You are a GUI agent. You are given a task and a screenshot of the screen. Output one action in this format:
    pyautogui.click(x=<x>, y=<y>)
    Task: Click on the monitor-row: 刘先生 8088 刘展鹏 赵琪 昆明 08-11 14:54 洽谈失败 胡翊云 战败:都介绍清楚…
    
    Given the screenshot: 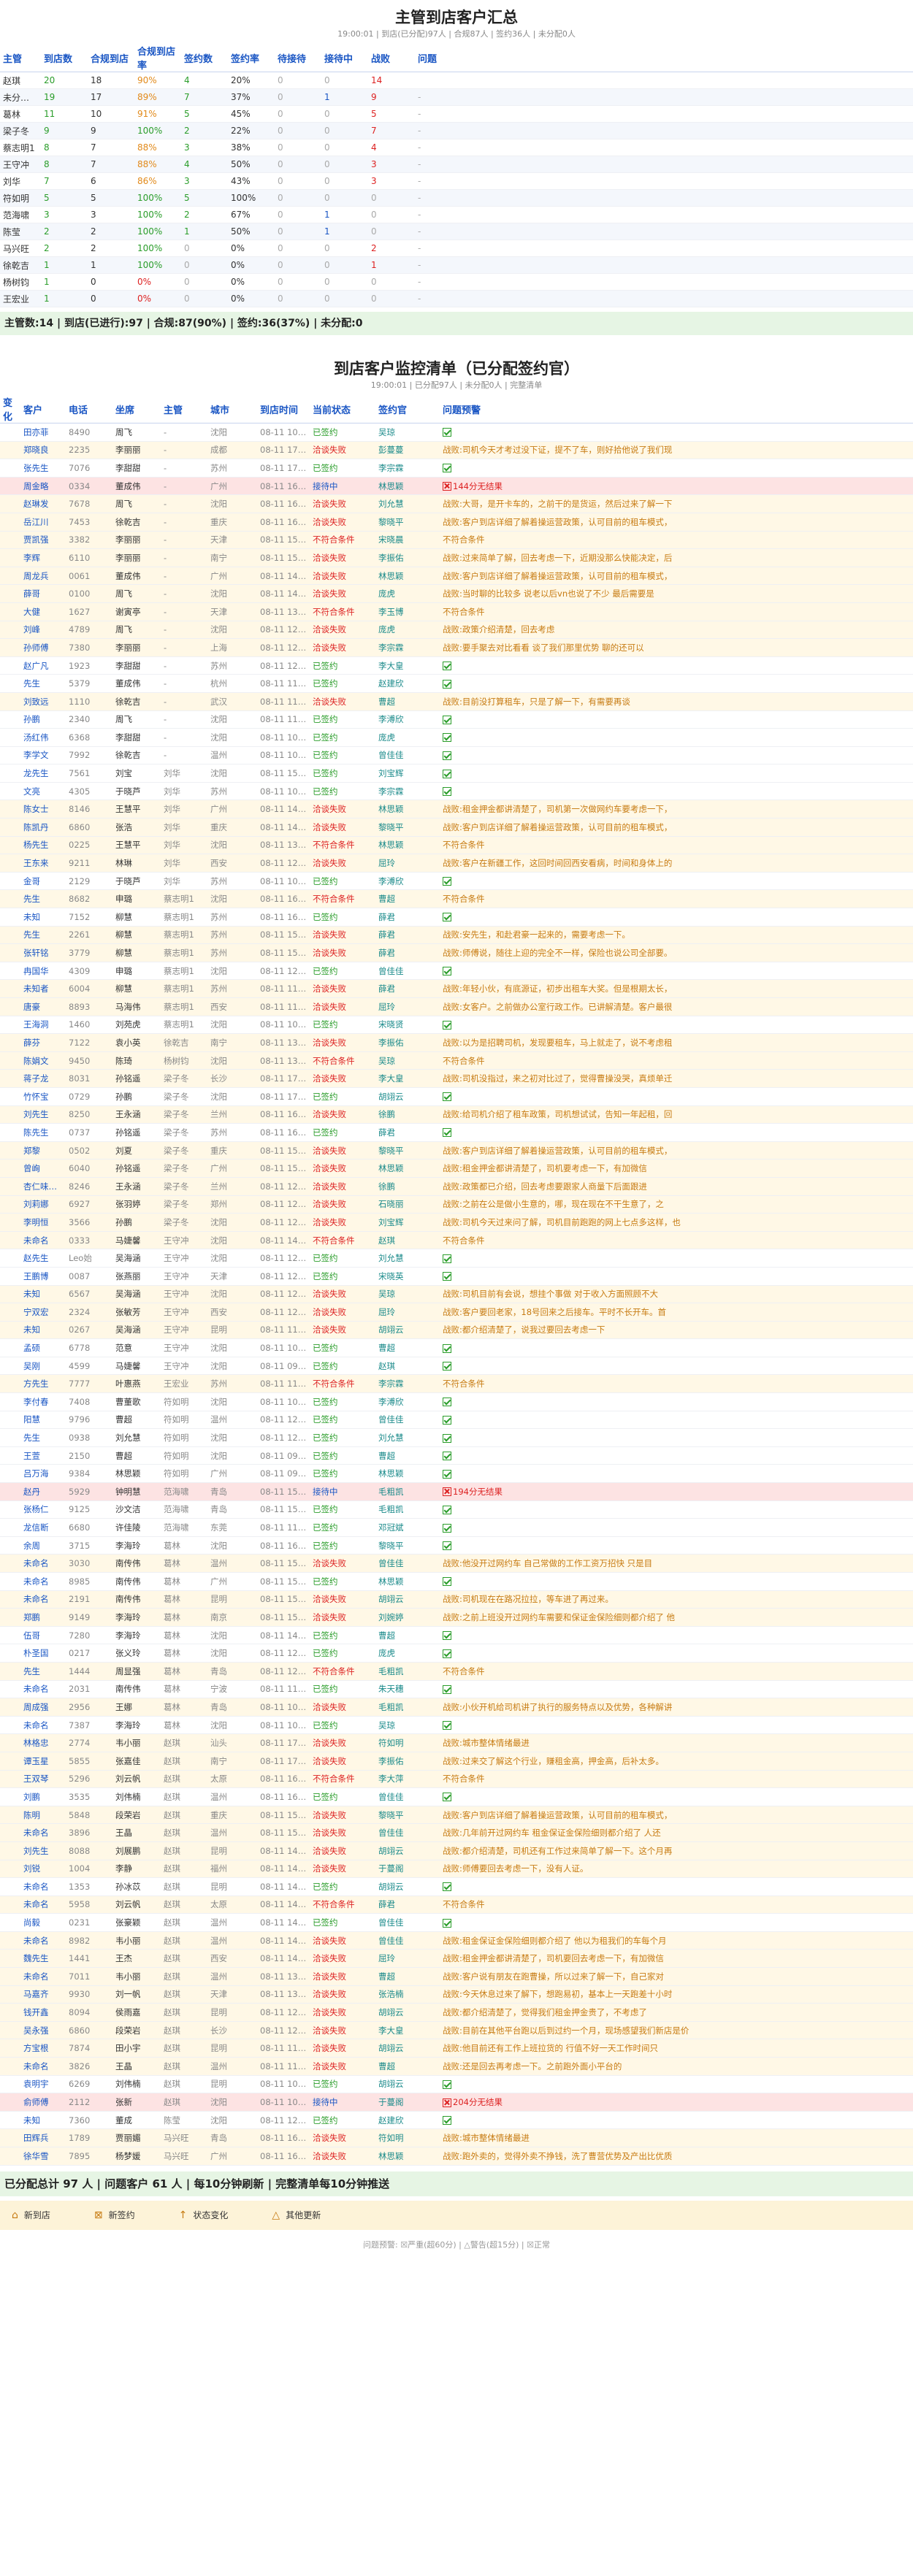 What is the action you would take?
    pyautogui.click(x=457, y=1850)
    